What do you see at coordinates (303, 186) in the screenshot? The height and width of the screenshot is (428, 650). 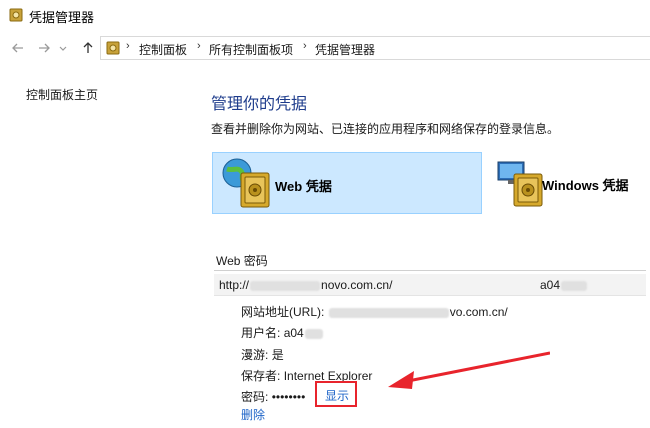 I see `web-credentials-label: Web 凭据` at bounding box center [303, 186].